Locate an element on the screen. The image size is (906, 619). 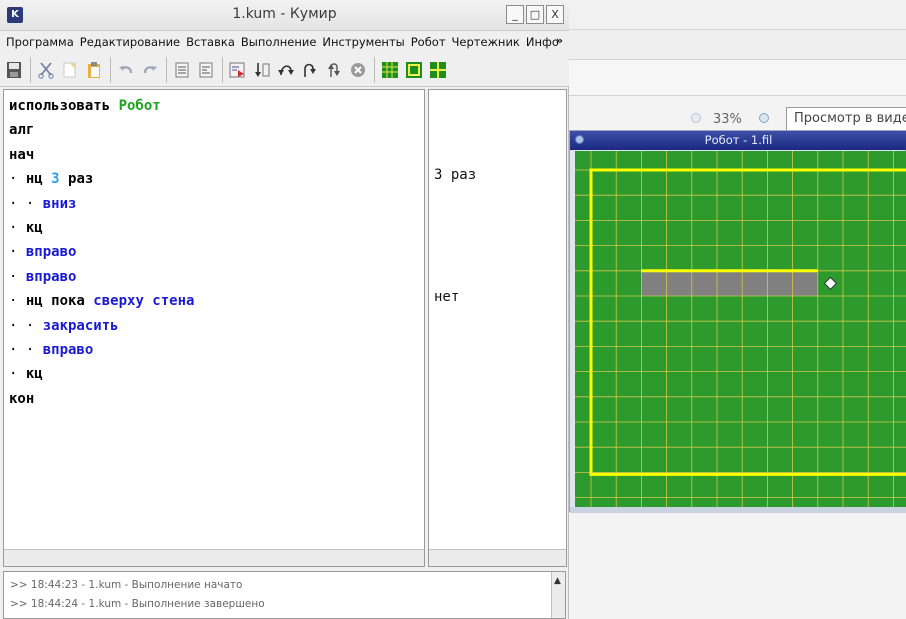
indent-marker: · · is located at coordinates (26, 325).